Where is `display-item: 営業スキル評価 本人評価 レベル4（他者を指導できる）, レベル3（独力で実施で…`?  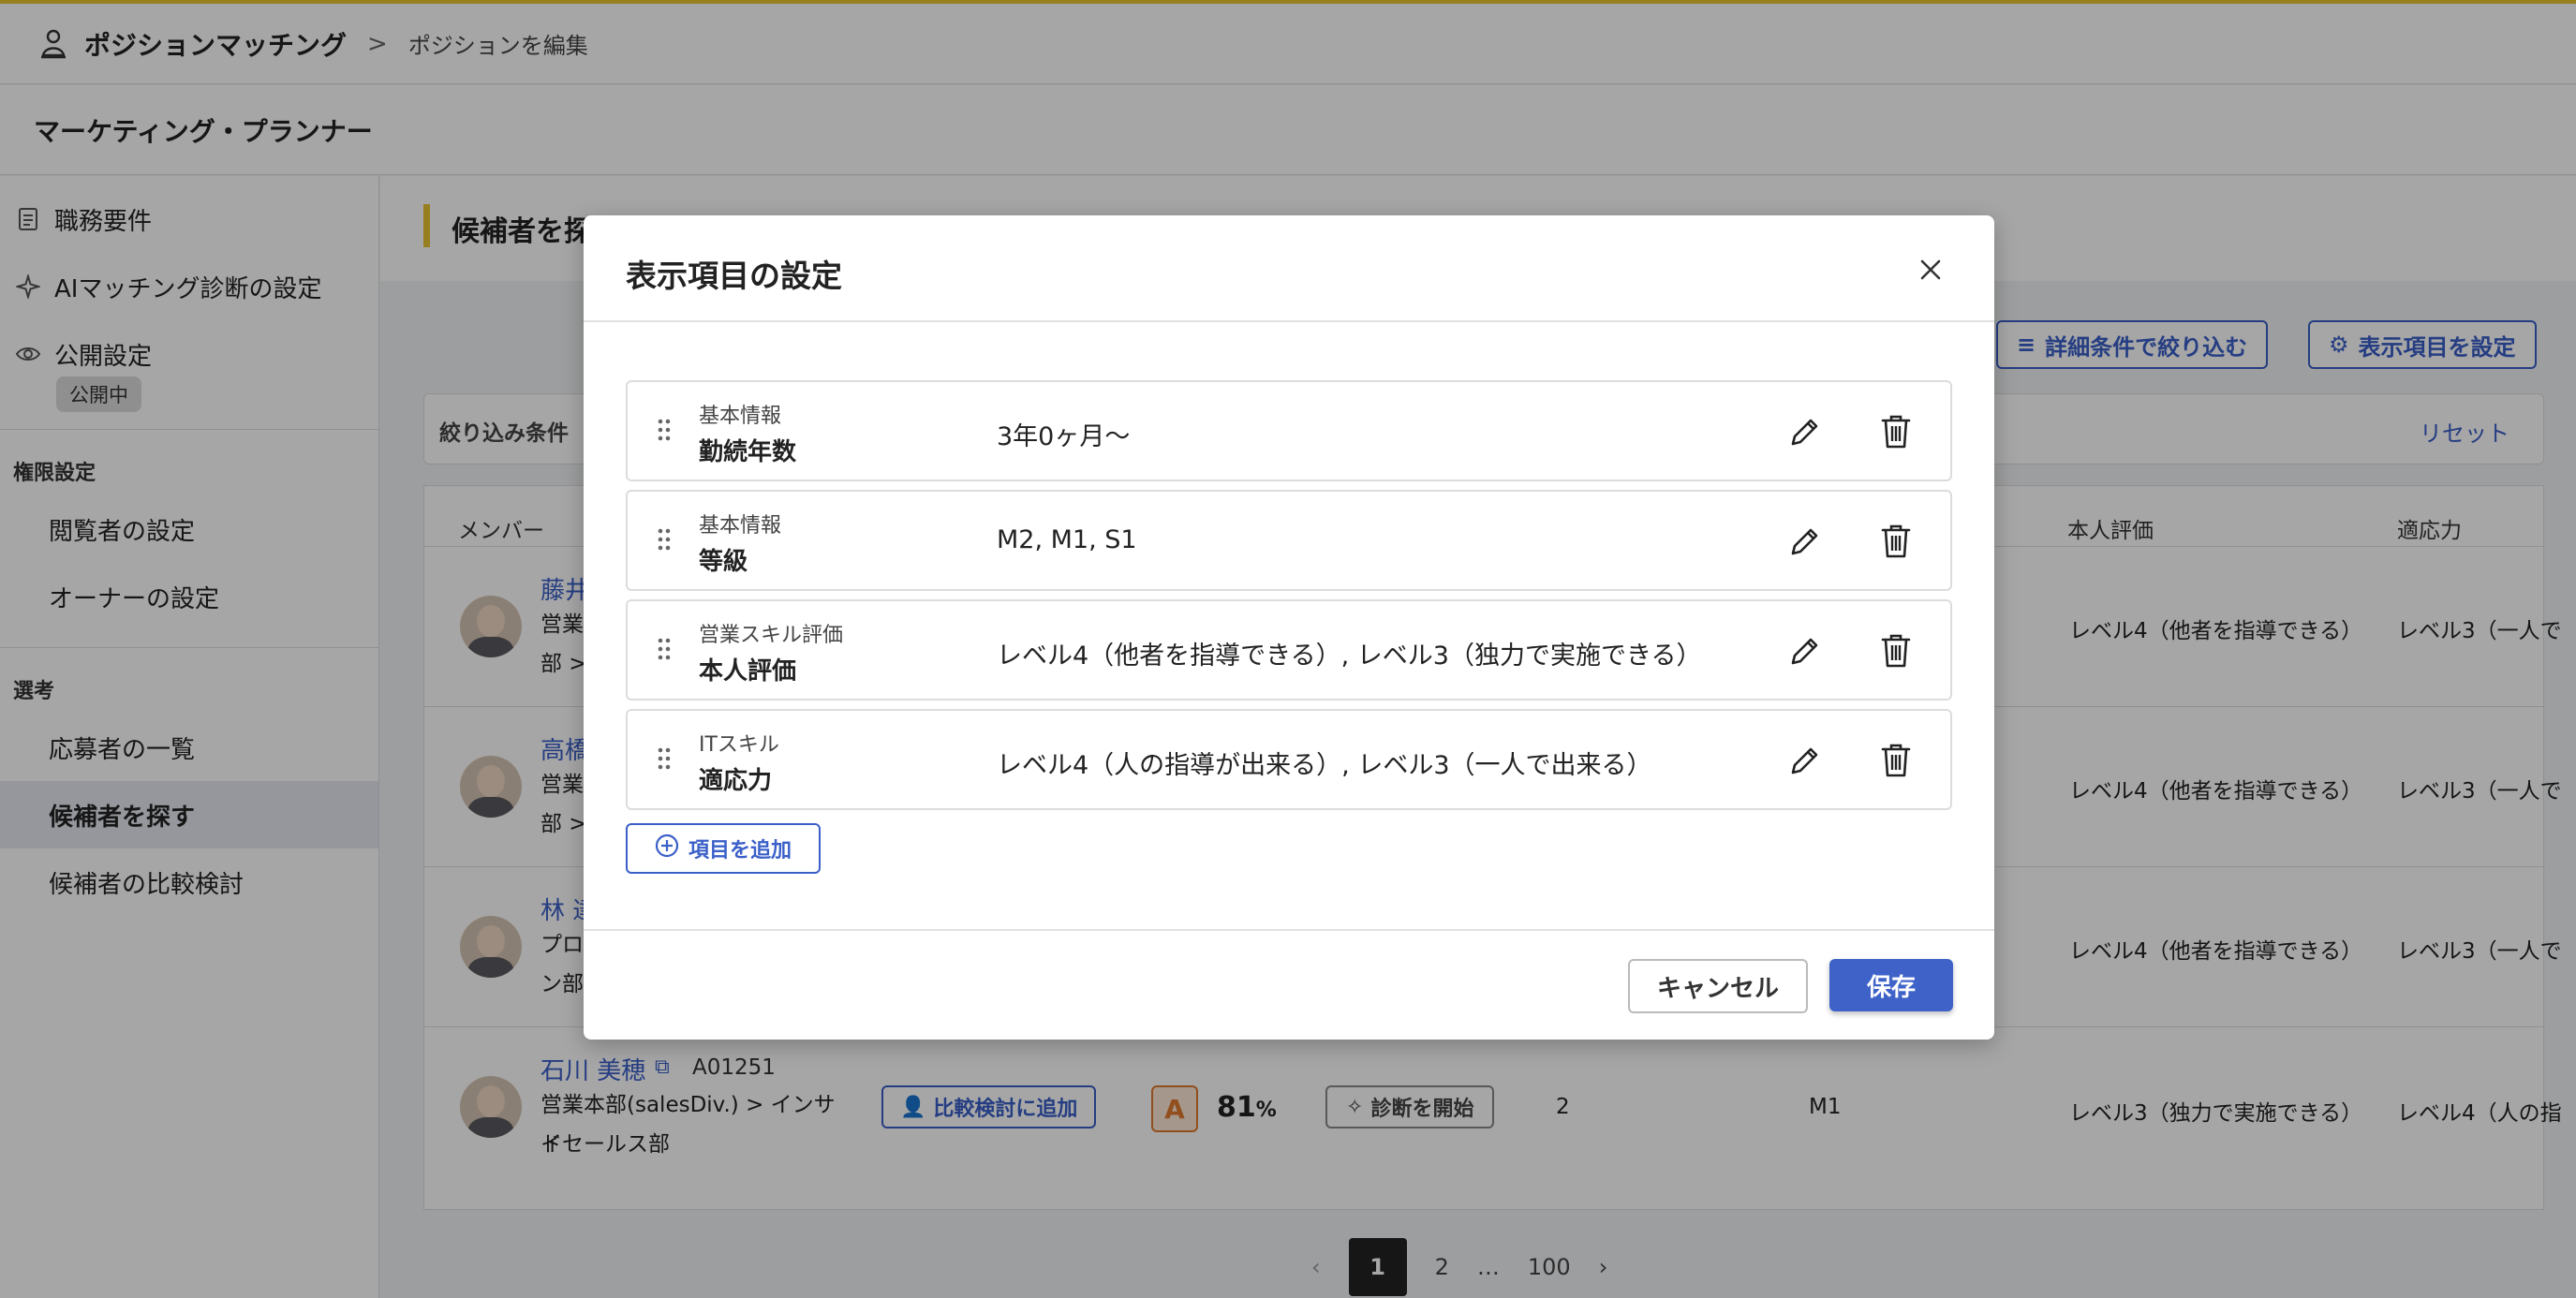
display-item: 営業スキル評価 本人評価 レベル4（他者を指導できる）, レベル3（独力で実施で… is located at coordinates (1289, 650).